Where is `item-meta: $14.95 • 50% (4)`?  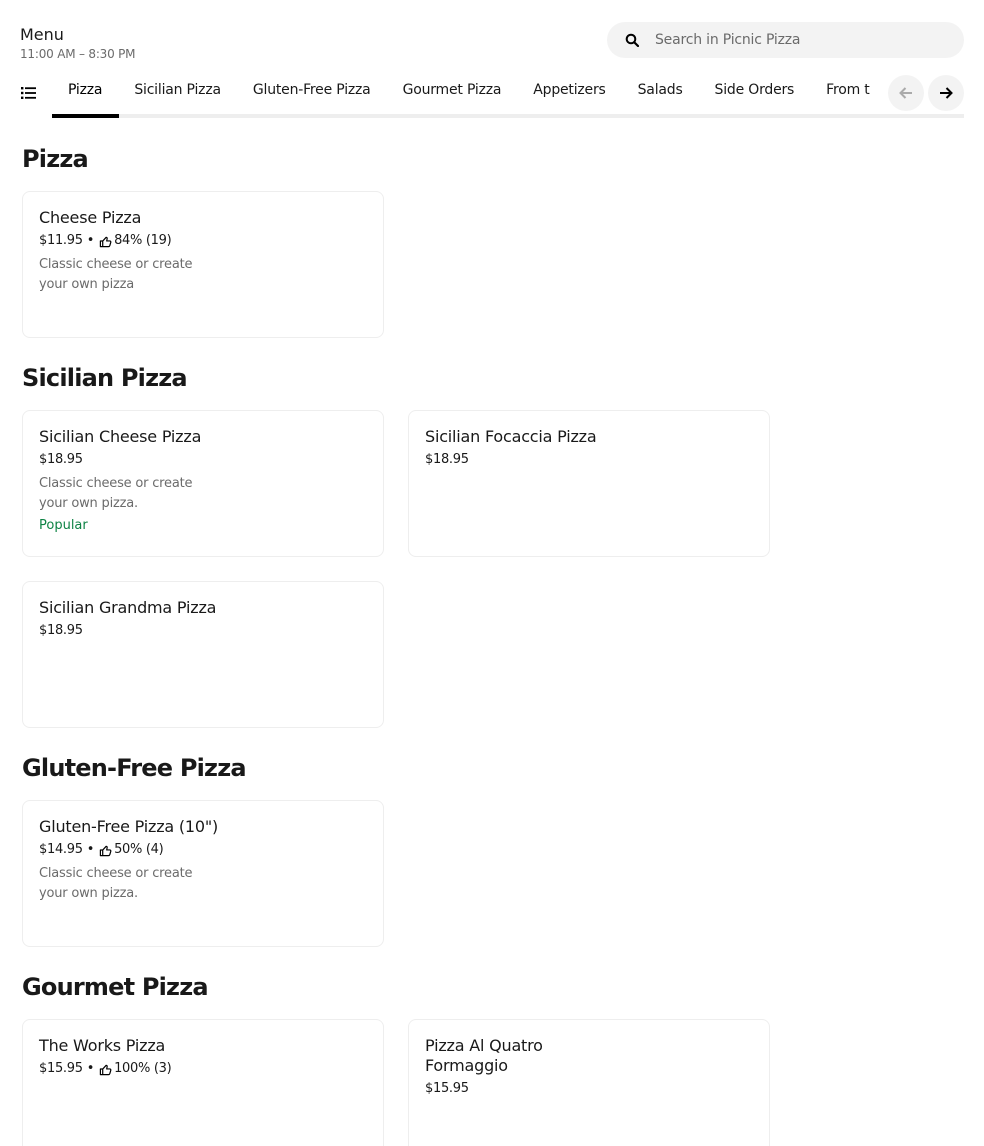 item-meta: $14.95 • 50% (4) is located at coordinates (203, 850).